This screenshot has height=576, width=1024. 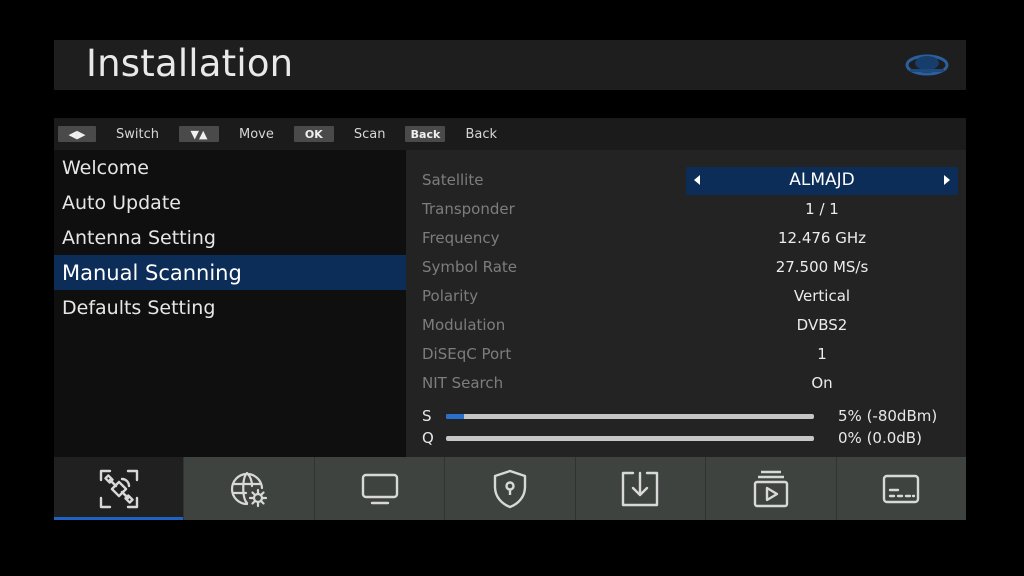 What do you see at coordinates (230, 272) in the screenshot?
I see `menu-item-manual-scanning: Manual Scanning` at bounding box center [230, 272].